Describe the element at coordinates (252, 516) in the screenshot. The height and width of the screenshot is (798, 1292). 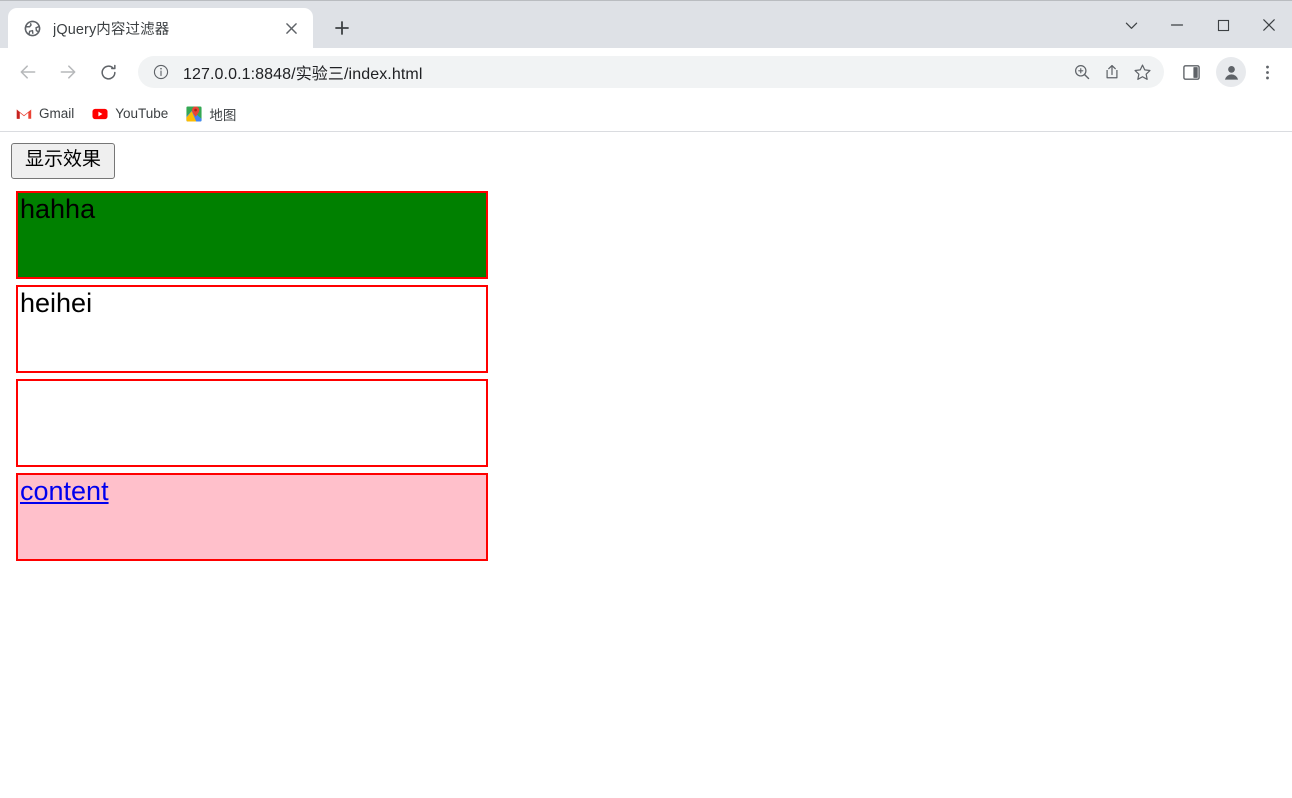
I see `content-box-4: content` at that location.